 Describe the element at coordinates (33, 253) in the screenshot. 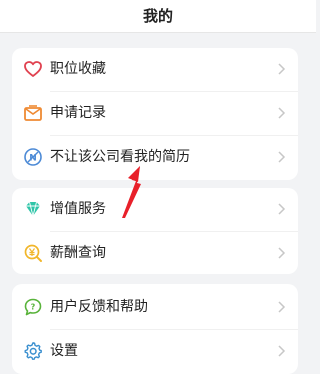

I see `salary-icon` at that location.